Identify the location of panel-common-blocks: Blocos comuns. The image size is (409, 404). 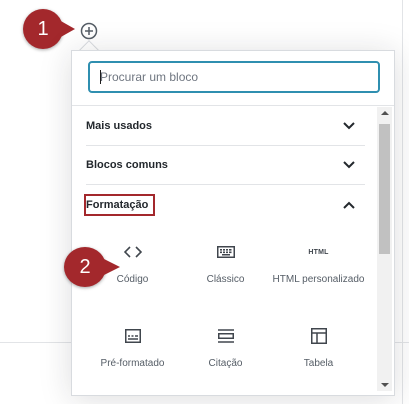
(225, 165).